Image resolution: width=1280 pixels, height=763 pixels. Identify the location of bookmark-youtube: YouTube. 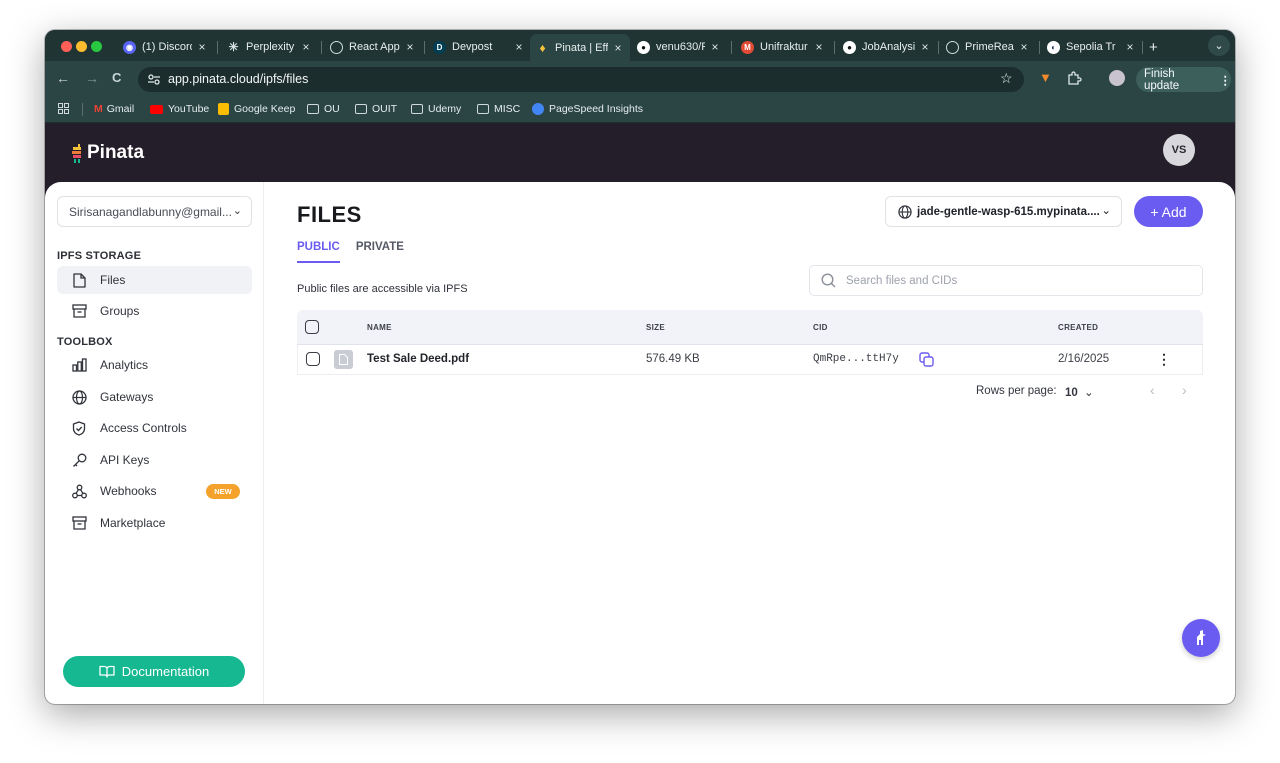
(179, 109).